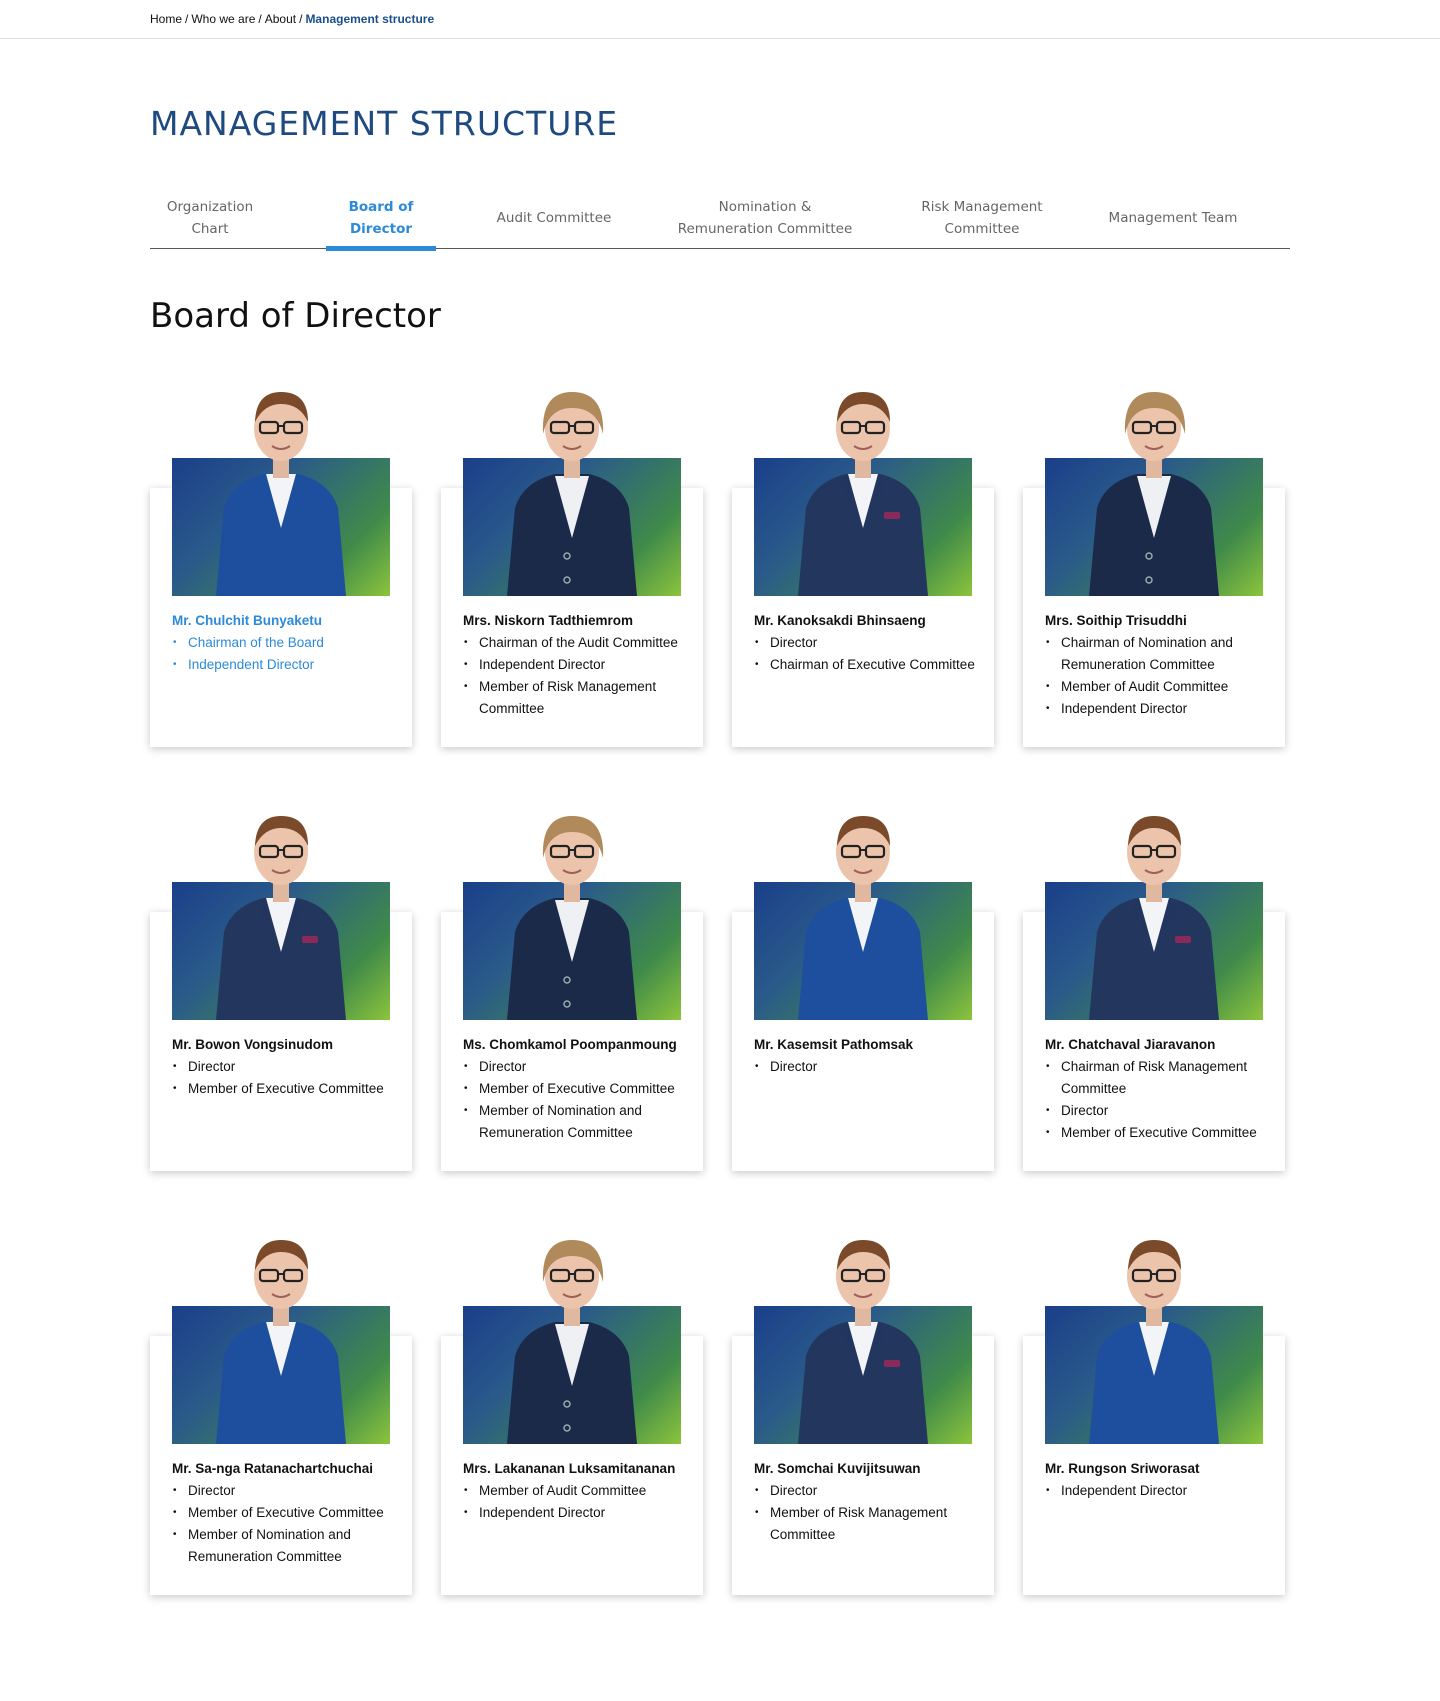  Describe the element at coordinates (554, 218) in the screenshot. I see `tab-audit-committee: Audit Committee` at that location.